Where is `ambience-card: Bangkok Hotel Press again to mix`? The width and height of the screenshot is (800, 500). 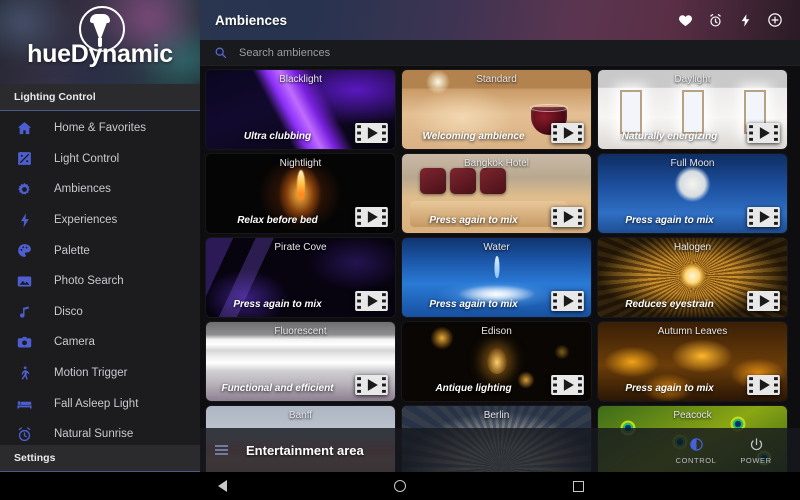 ambience-card: Bangkok Hotel Press again to mix is located at coordinates (496, 193).